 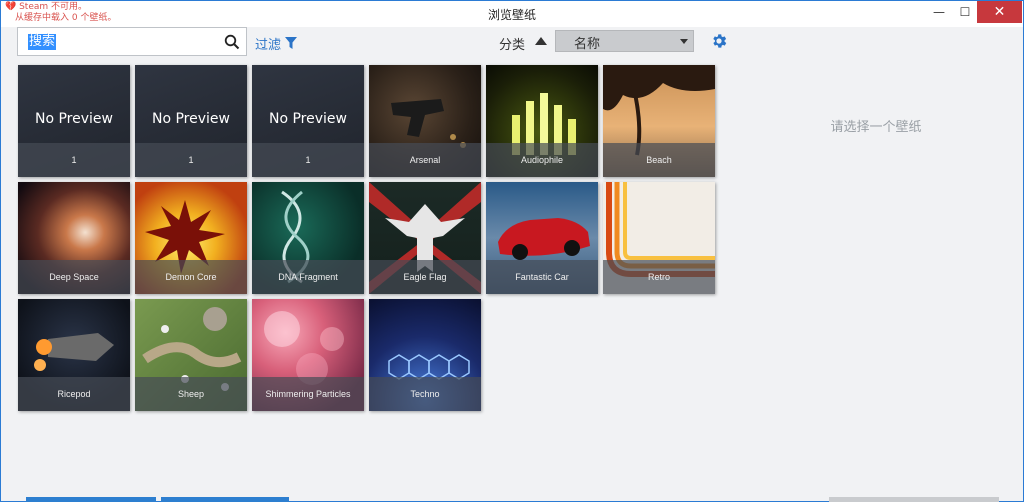 What do you see at coordinates (512, 45) in the screenshot?
I see `sort-label: 分类` at bounding box center [512, 45].